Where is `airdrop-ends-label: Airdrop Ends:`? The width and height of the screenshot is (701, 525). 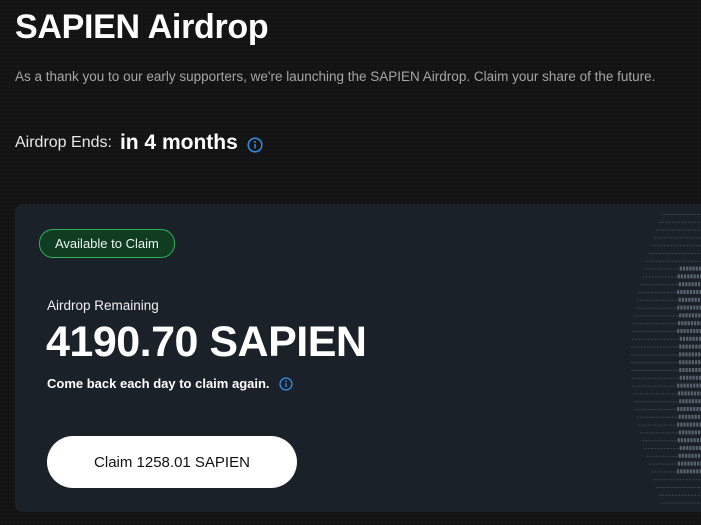 airdrop-ends-label: Airdrop Ends: is located at coordinates (63, 142).